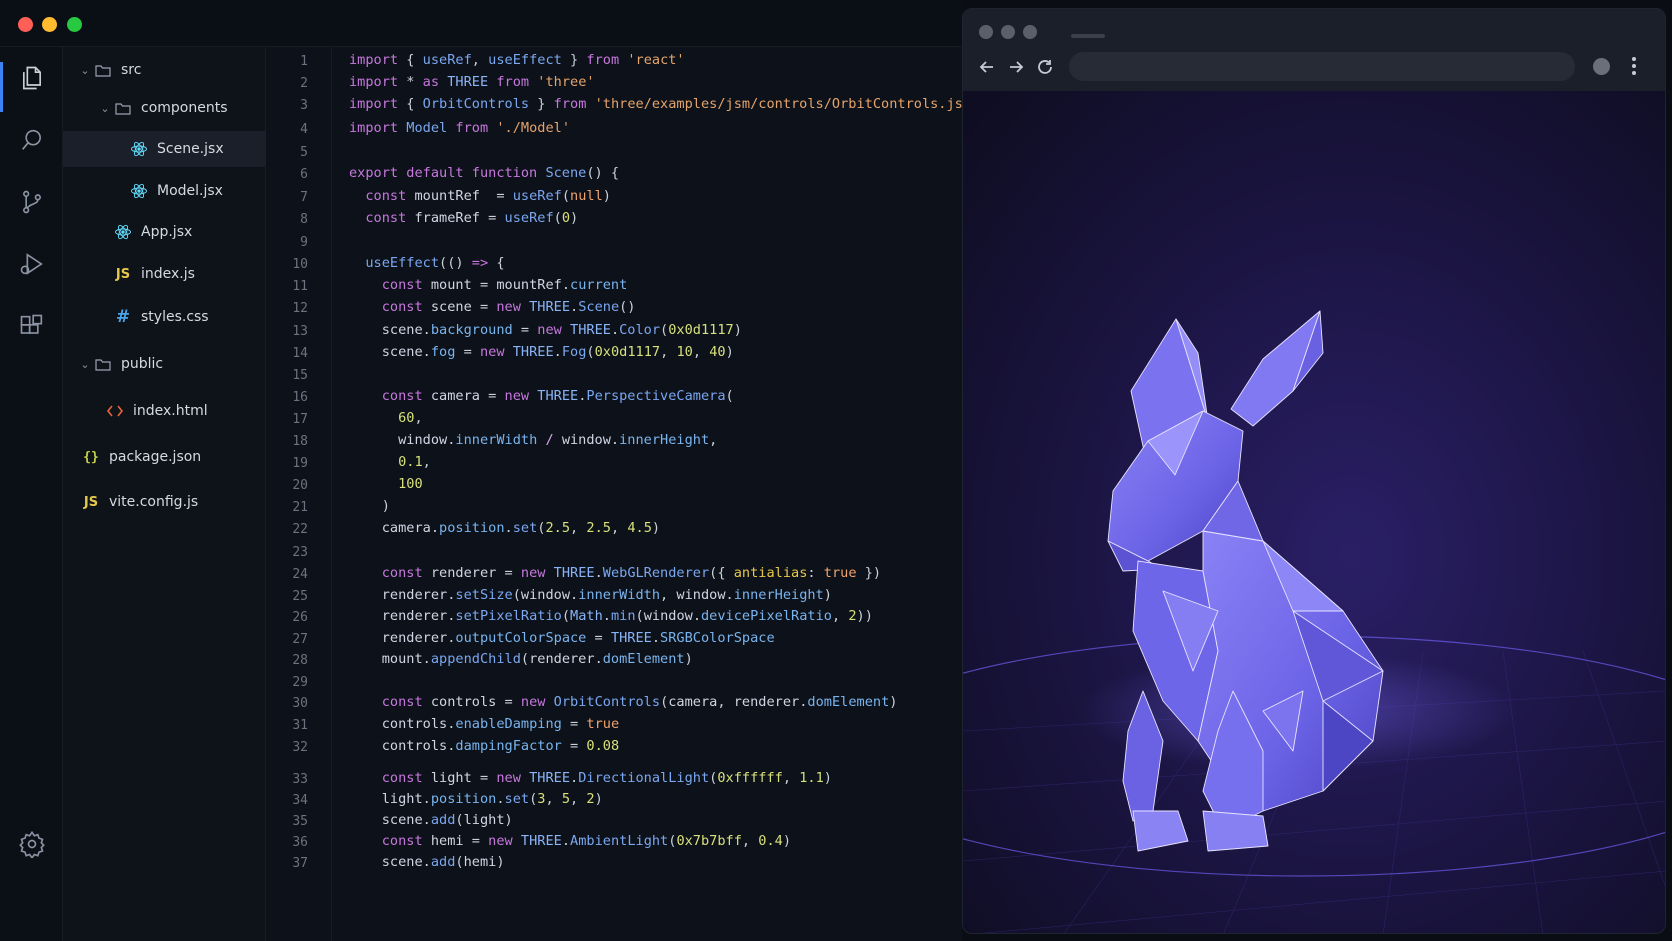 The height and width of the screenshot is (941, 1672). What do you see at coordinates (414, 638) in the screenshot?
I see `code-token: renderer` at bounding box center [414, 638].